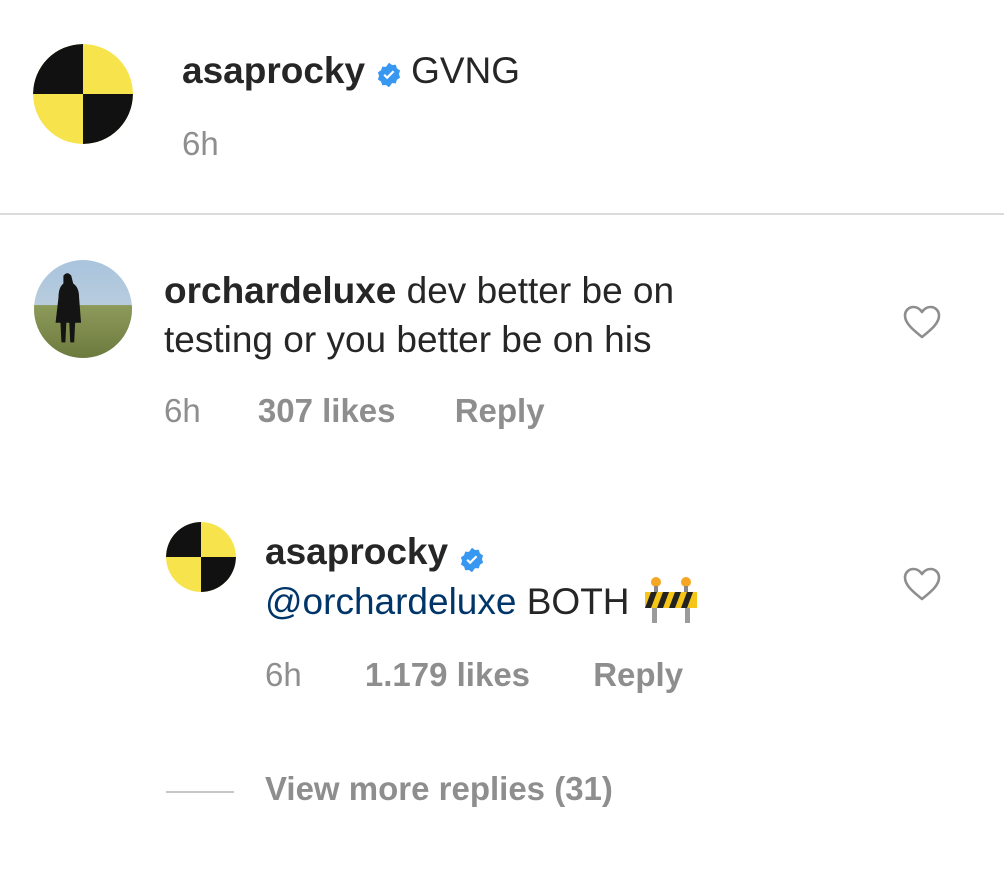 Image resolution: width=1004 pixels, height=870 pixels. I want to click on comment-text-2: testing or you better be on his, so click(408, 339).